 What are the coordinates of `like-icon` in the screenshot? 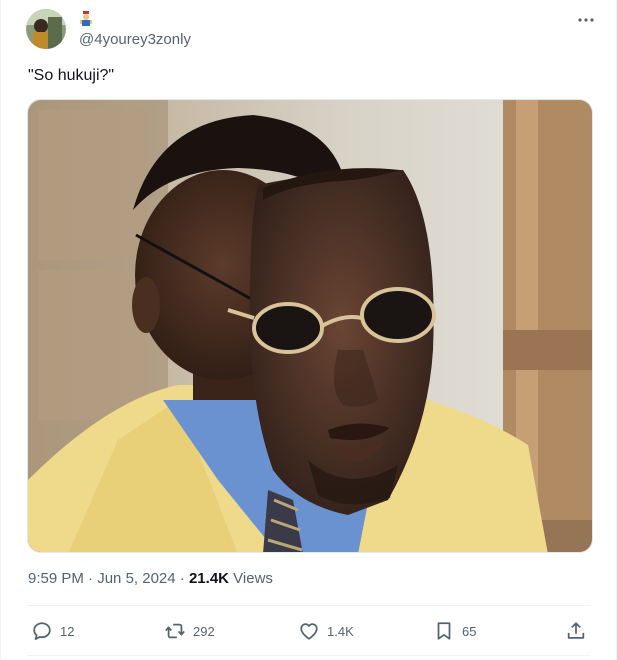 It's located at (309, 631).